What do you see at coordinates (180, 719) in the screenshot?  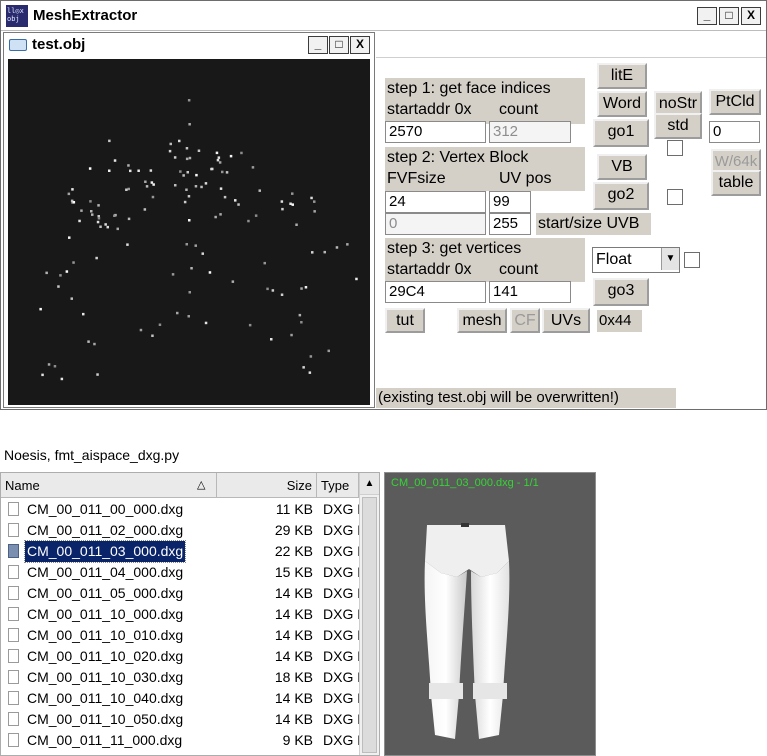 I see `file-row: CM_00_011_10_050.dxg 14 KB DXG F` at bounding box center [180, 719].